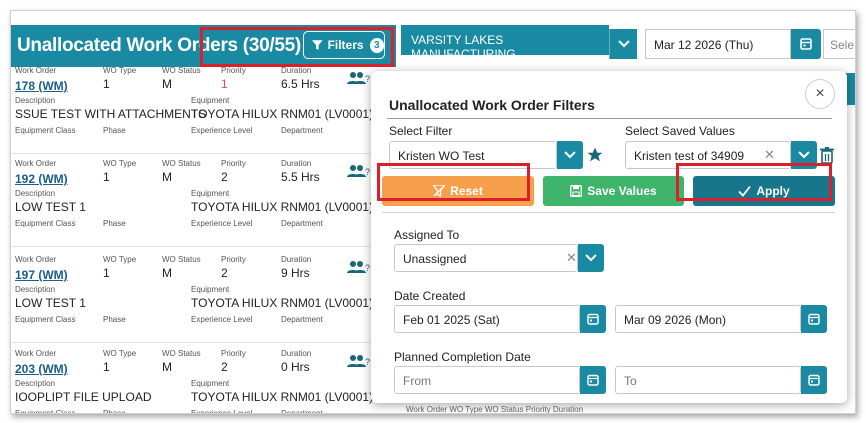 This screenshot has width=866, height=423. I want to click on duration-value: 6.5 Hrs, so click(300, 84).